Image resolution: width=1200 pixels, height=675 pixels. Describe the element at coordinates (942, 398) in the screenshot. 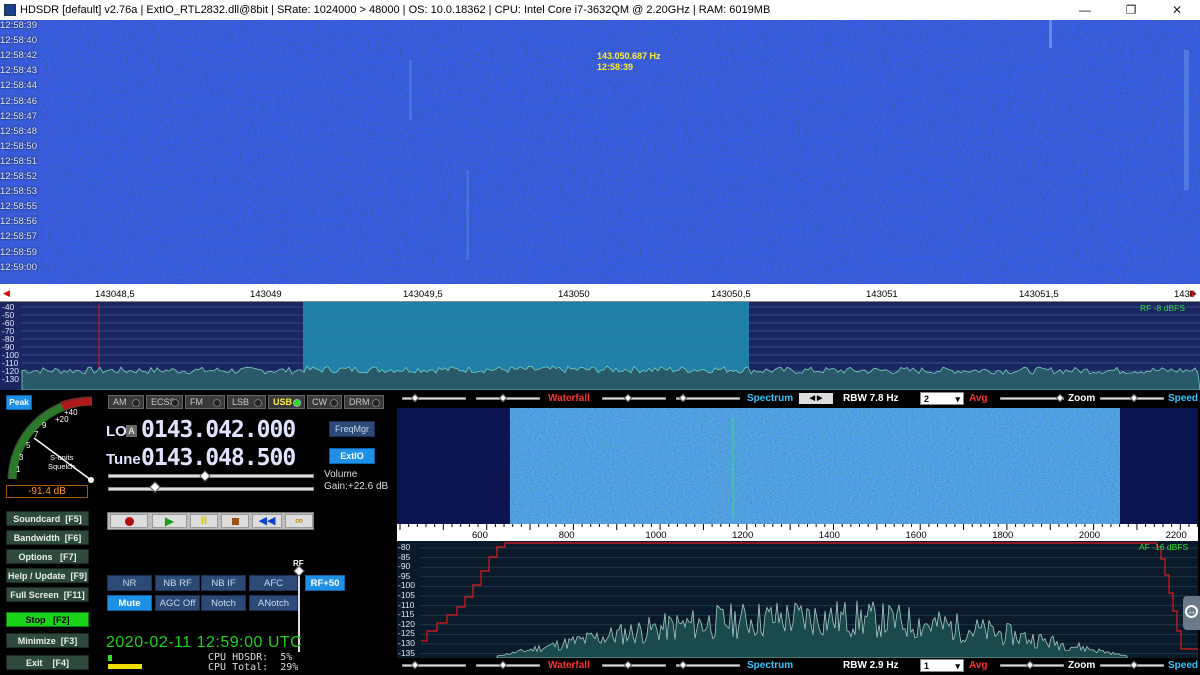

I see `avg-select: 2 ▾` at that location.